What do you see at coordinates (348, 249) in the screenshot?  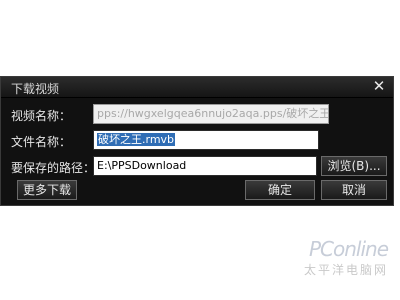 I see `watermark-logo: PConline` at bounding box center [348, 249].